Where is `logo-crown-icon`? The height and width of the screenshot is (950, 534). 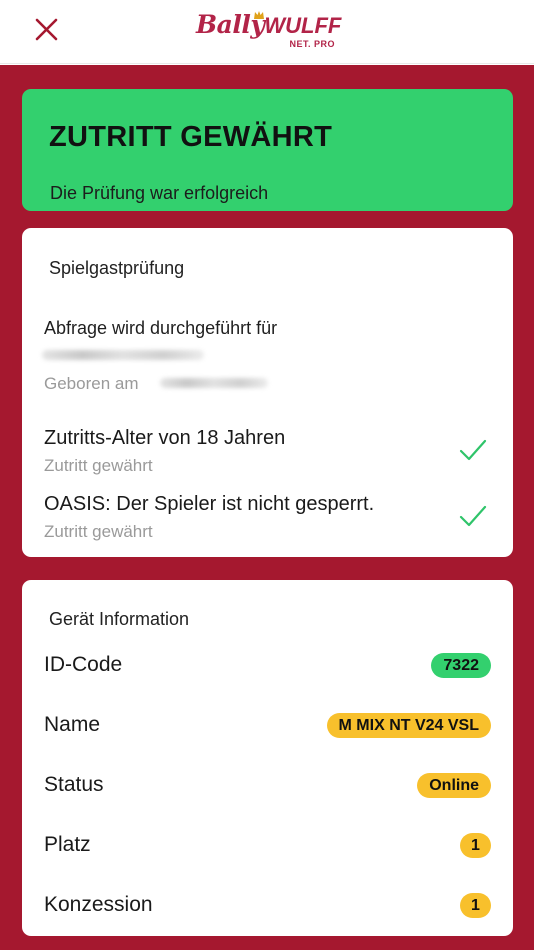 logo-crown-icon is located at coordinates (259, 15).